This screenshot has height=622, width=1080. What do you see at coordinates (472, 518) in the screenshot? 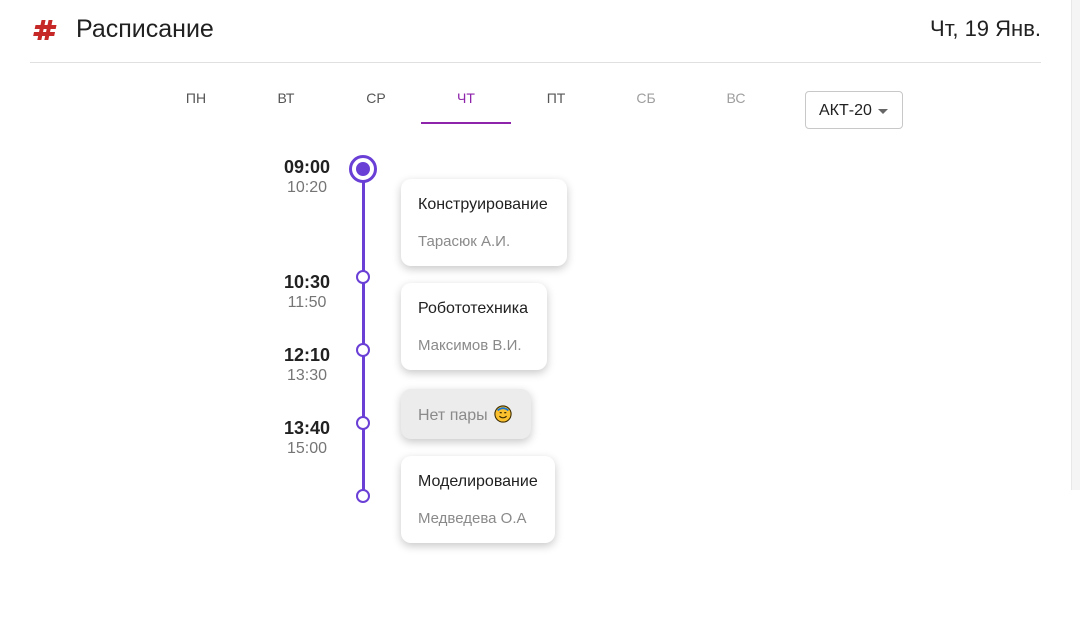
I see `lesson-teacher: Медведева О.А` at bounding box center [472, 518].